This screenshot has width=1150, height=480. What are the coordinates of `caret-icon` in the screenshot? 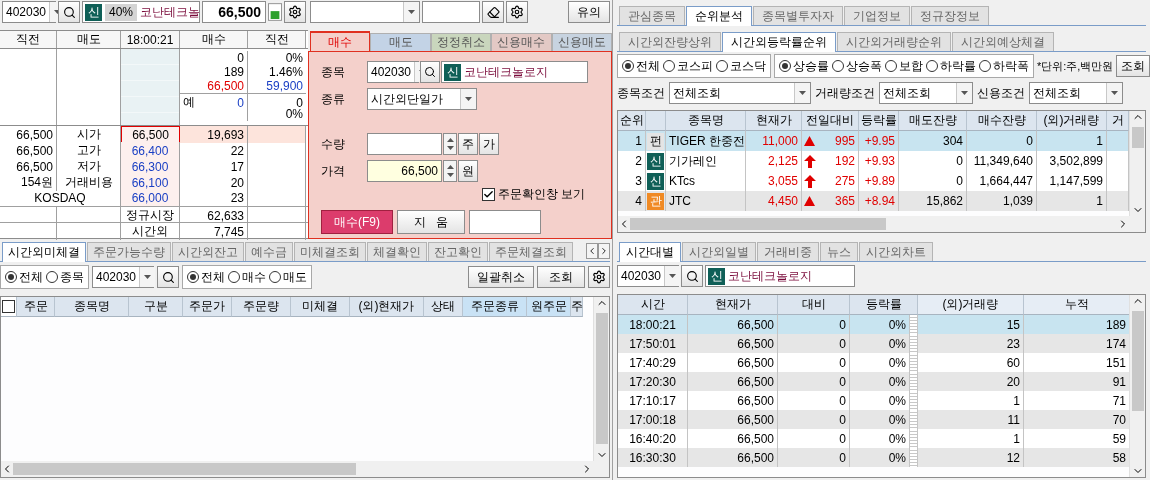 It's located at (450, 175).